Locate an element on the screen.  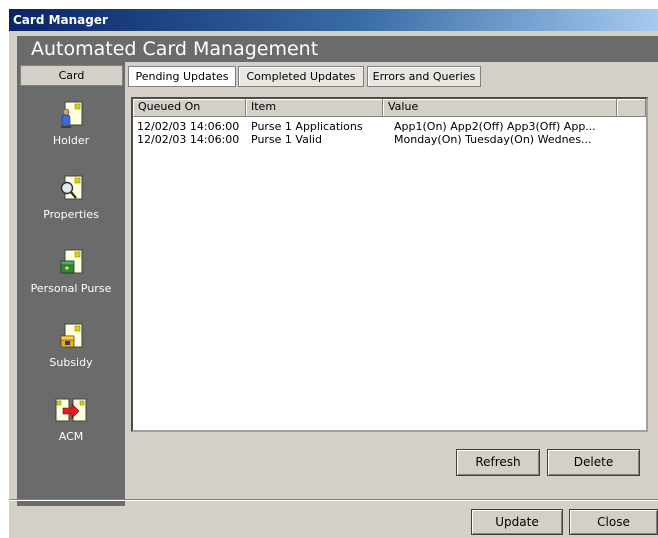
sidebar-item-subsidy: Subsidy is located at coordinates (71, 345).